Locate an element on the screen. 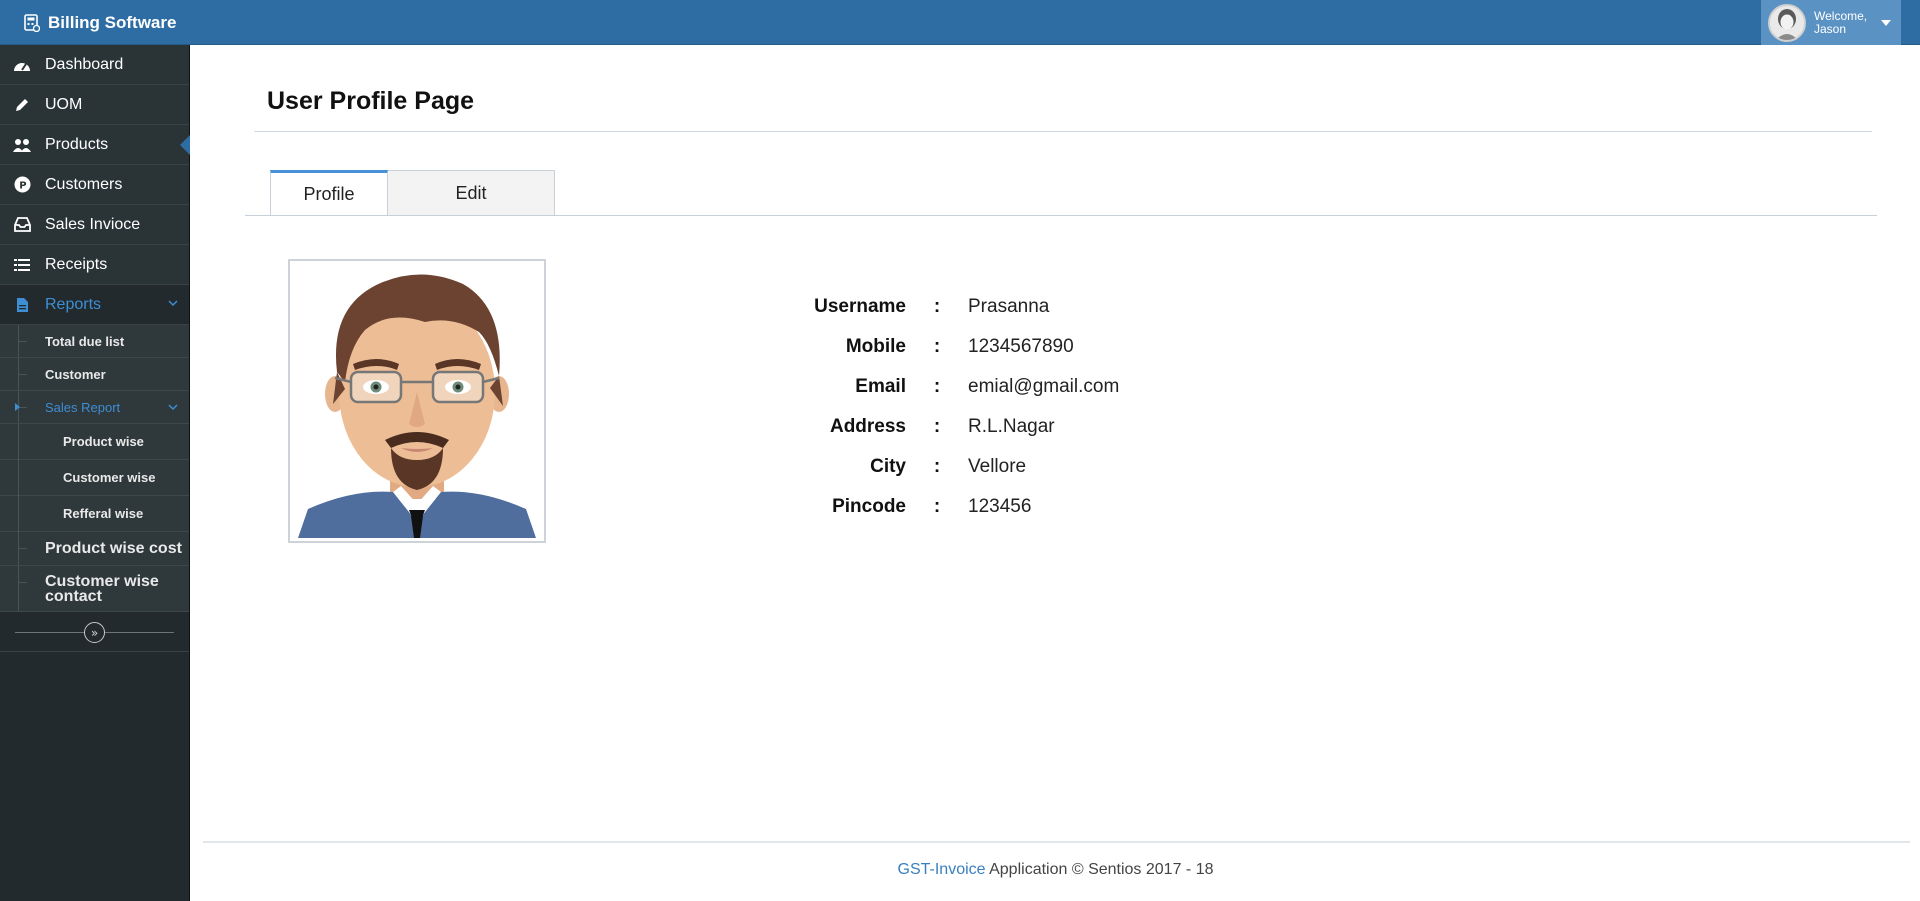  welcome-label: Welcome, is located at coordinates (1841, 15).